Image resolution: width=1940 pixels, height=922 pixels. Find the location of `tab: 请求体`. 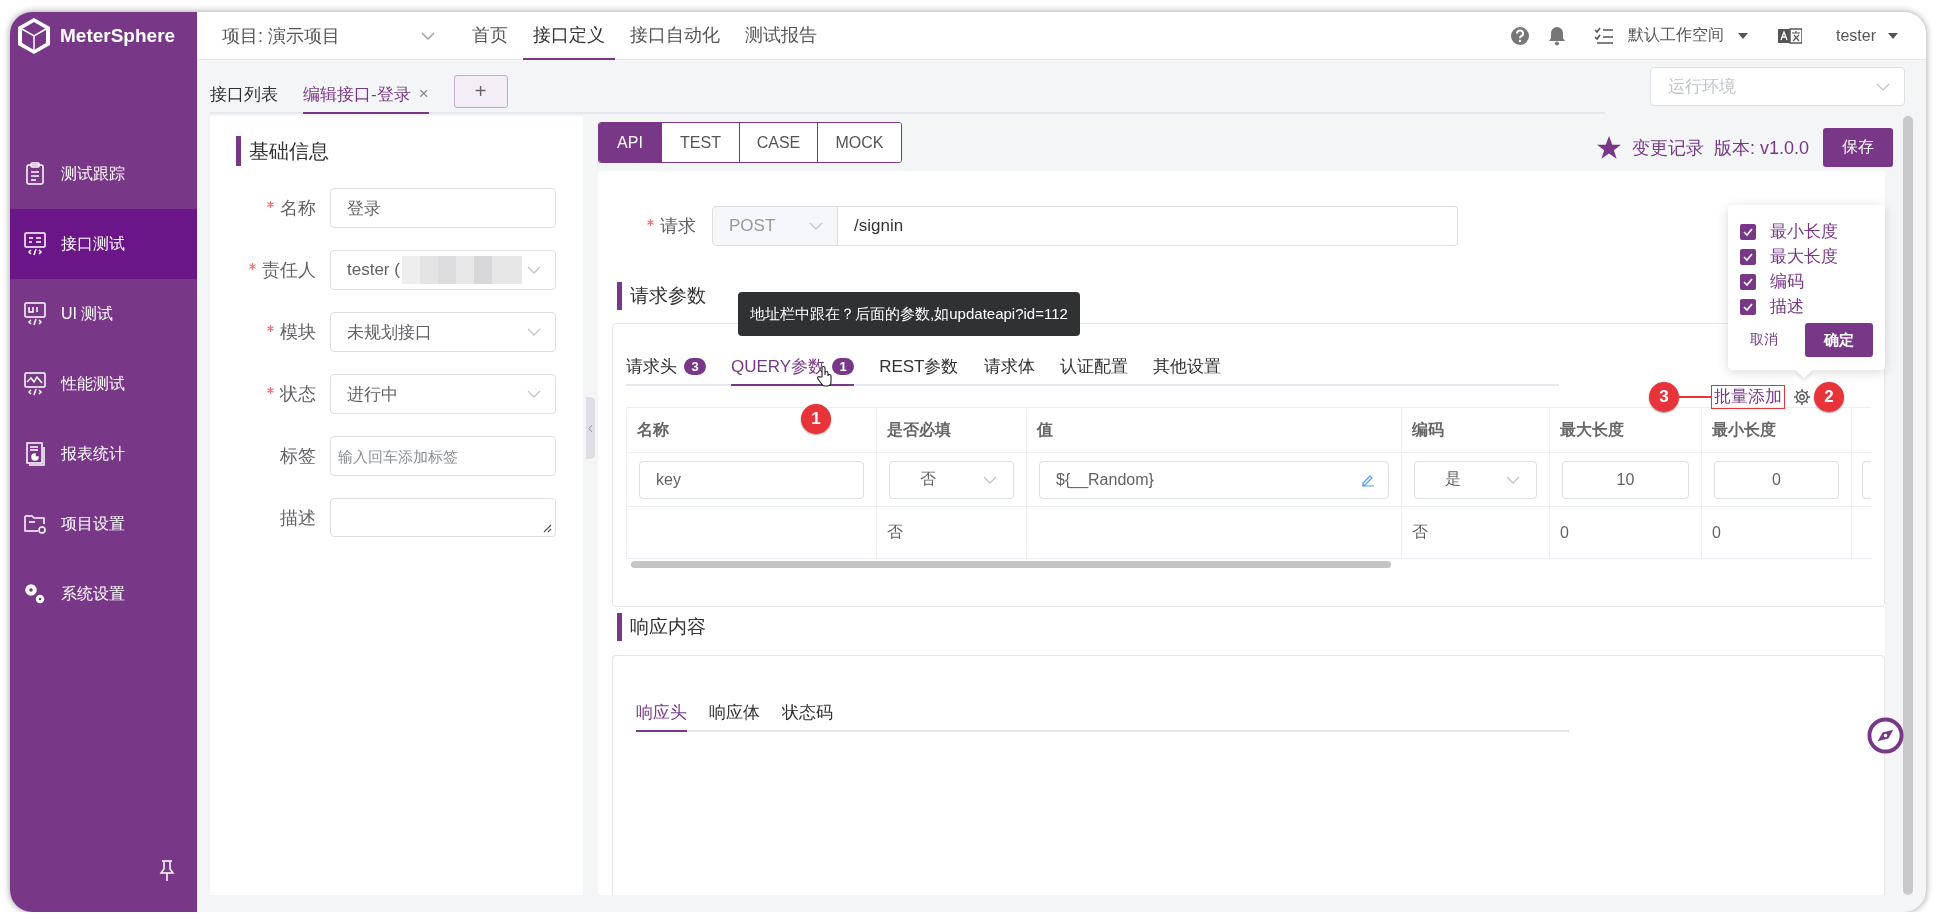

tab: 请求体 is located at coordinates (1009, 367).